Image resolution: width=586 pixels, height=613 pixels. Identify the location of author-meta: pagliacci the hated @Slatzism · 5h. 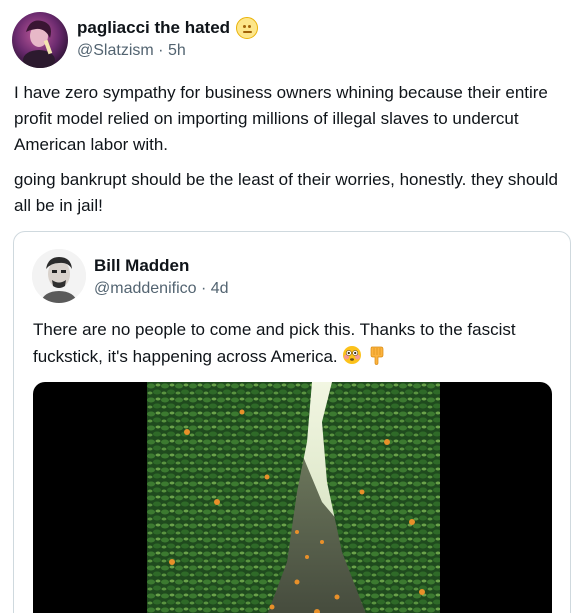
(168, 38).